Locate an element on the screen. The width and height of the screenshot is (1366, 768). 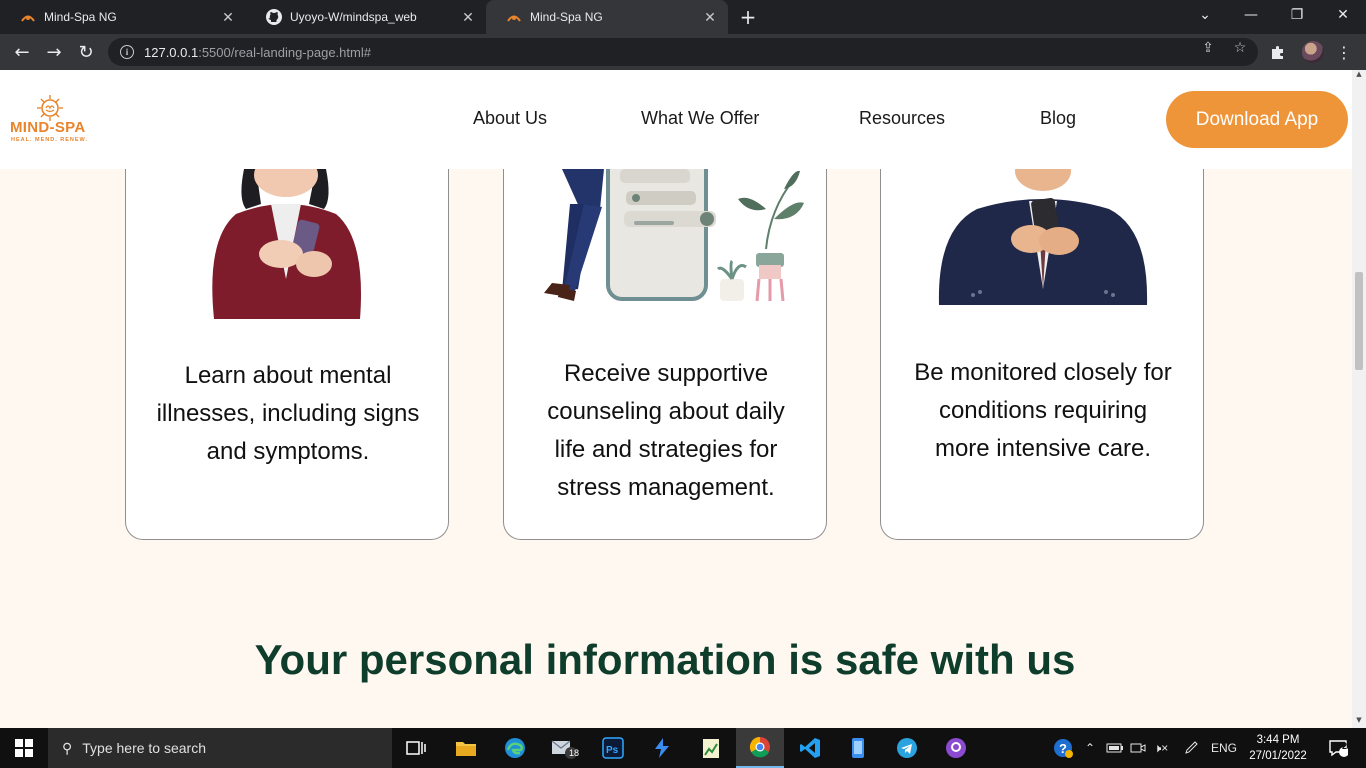
taskbar-search-box: ⚲ Type here to search is located at coordinates (220, 748).